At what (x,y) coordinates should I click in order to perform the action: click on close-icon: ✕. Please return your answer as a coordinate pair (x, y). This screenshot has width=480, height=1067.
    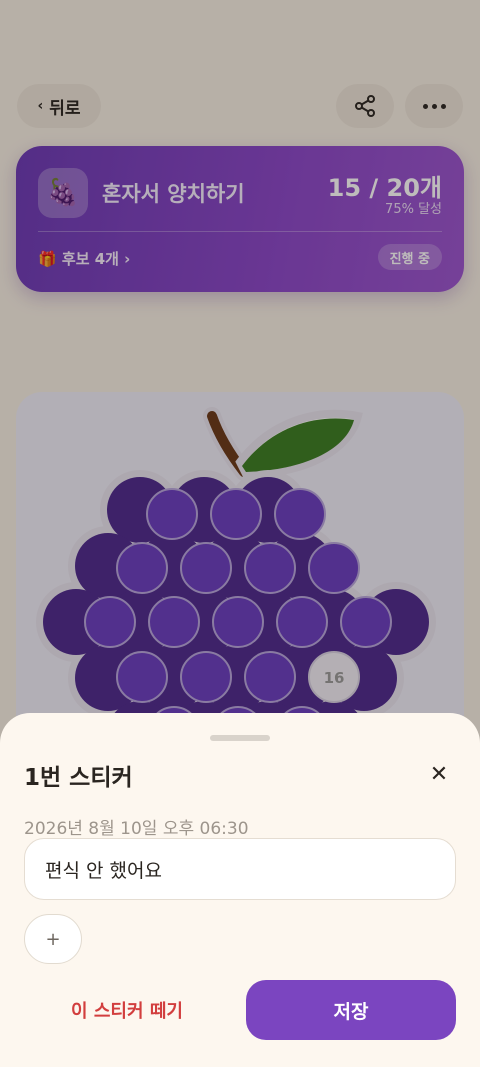
    Looking at the image, I should click on (439, 774).